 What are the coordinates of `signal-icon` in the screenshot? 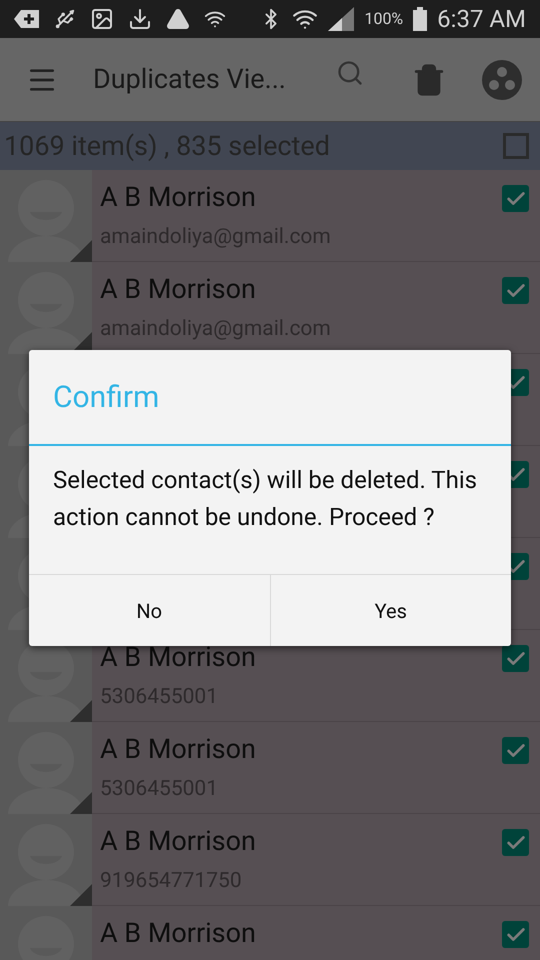 It's located at (341, 19).